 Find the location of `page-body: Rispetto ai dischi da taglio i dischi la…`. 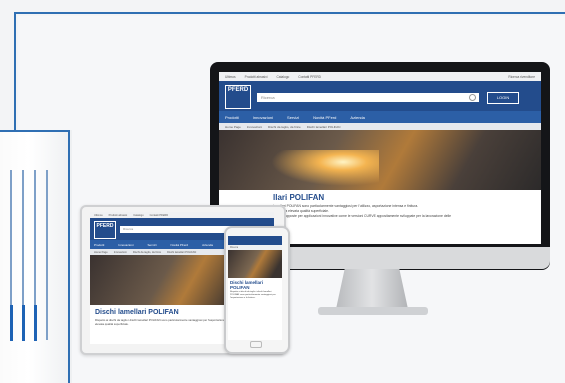

page-body: Rispetto ai dischi da taglio i dischi la… is located at coordinates (253, 295).